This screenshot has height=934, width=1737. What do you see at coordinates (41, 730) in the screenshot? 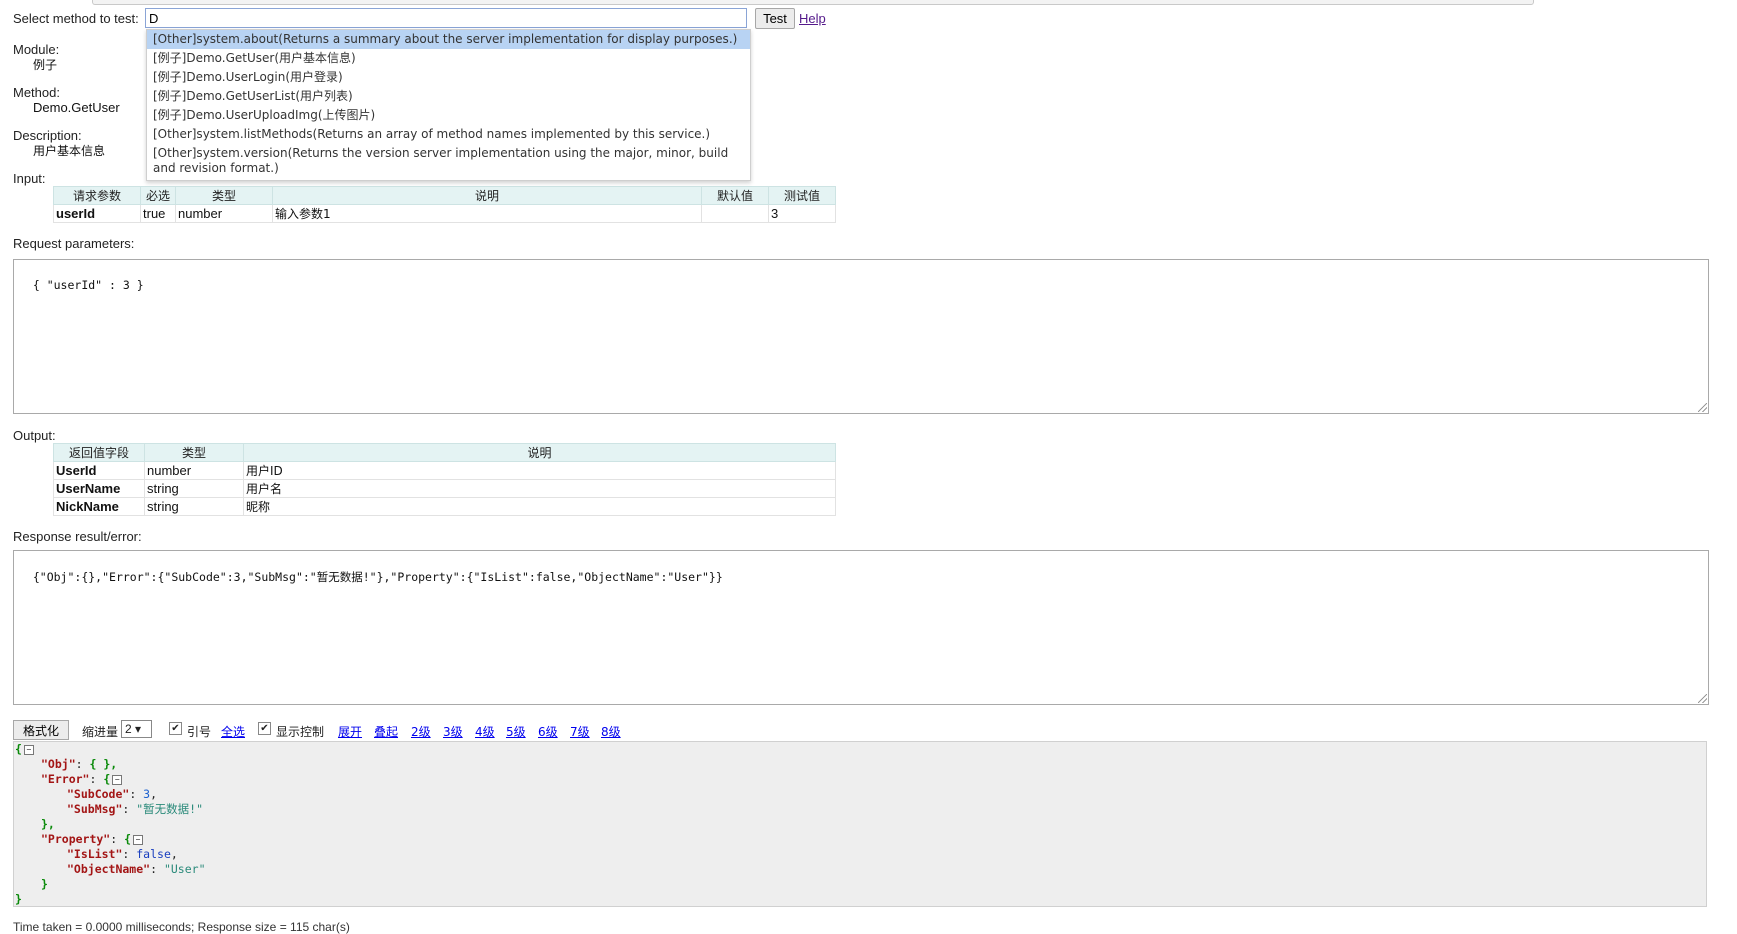
I see `format-button: 格式化` at bounding box center [41, 730].